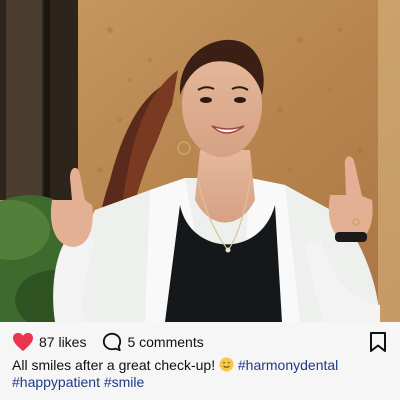  What do you see at coordinates (62, 342) in the screenshot?
I see `likes-count: 87 likes` at bounding box center [62, 342].